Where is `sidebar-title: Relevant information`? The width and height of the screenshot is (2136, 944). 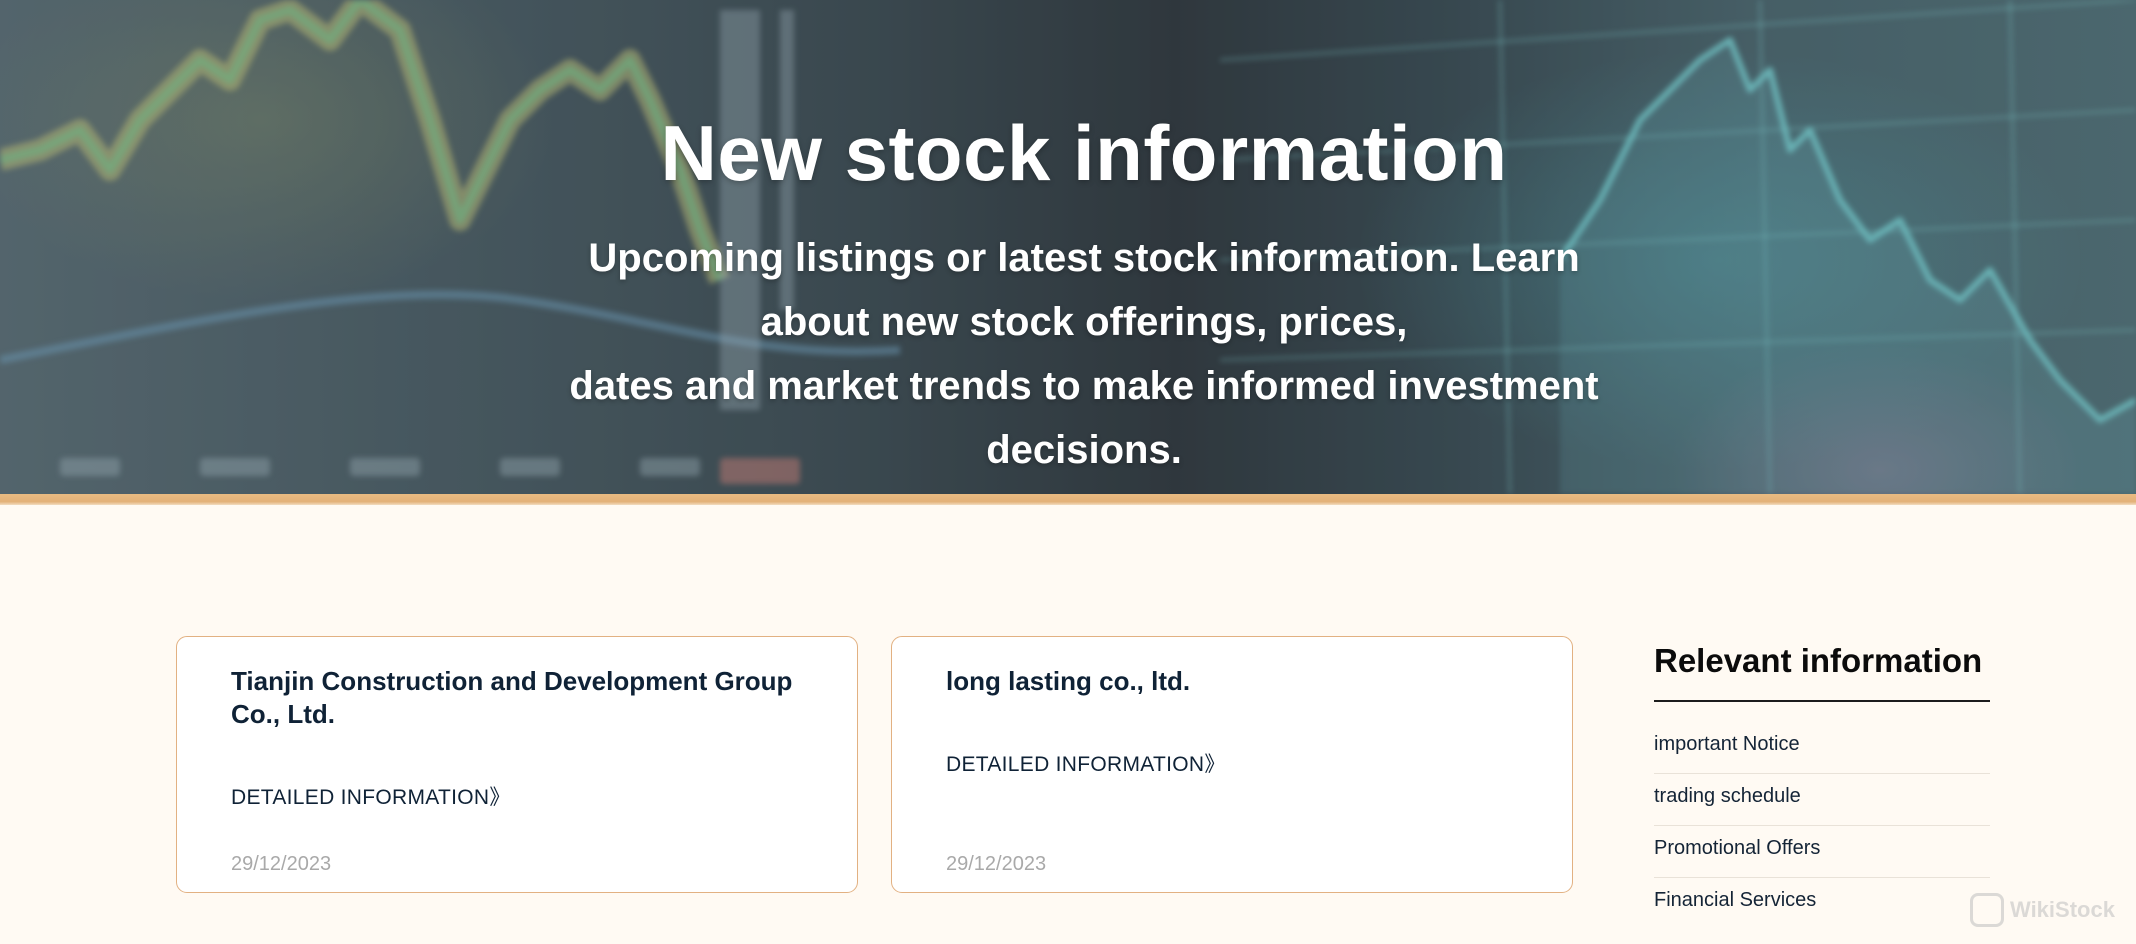 sidebar-title: Relevant information is located at coordinates (1818, 660).